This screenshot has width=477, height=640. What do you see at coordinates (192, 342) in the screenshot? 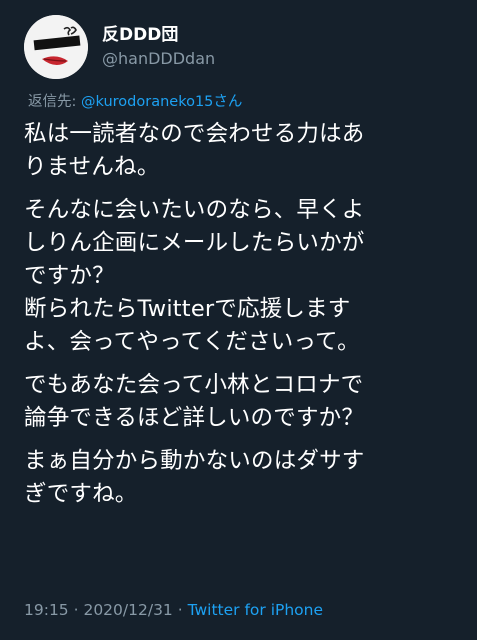
I see `tweet-line: よ、会ってやってくださいって。` at bounding box center [192, 342].